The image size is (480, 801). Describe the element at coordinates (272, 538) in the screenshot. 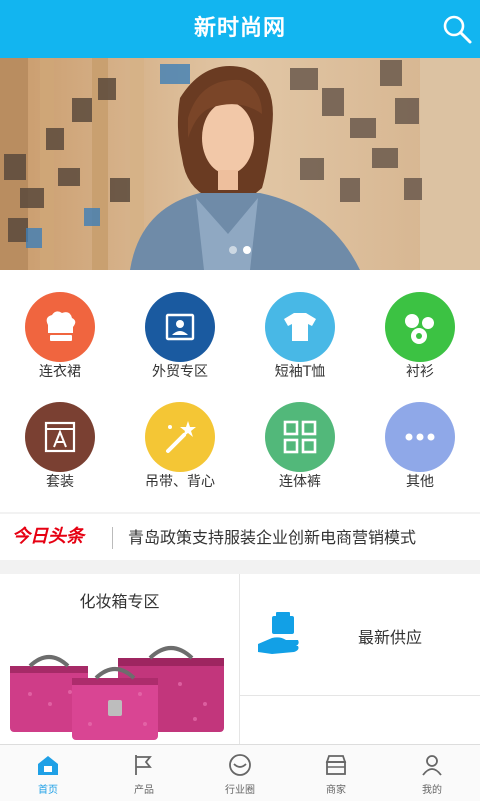

I see `news-headline: 青岛政策支持服装企业创新电商营销模式` at that location.